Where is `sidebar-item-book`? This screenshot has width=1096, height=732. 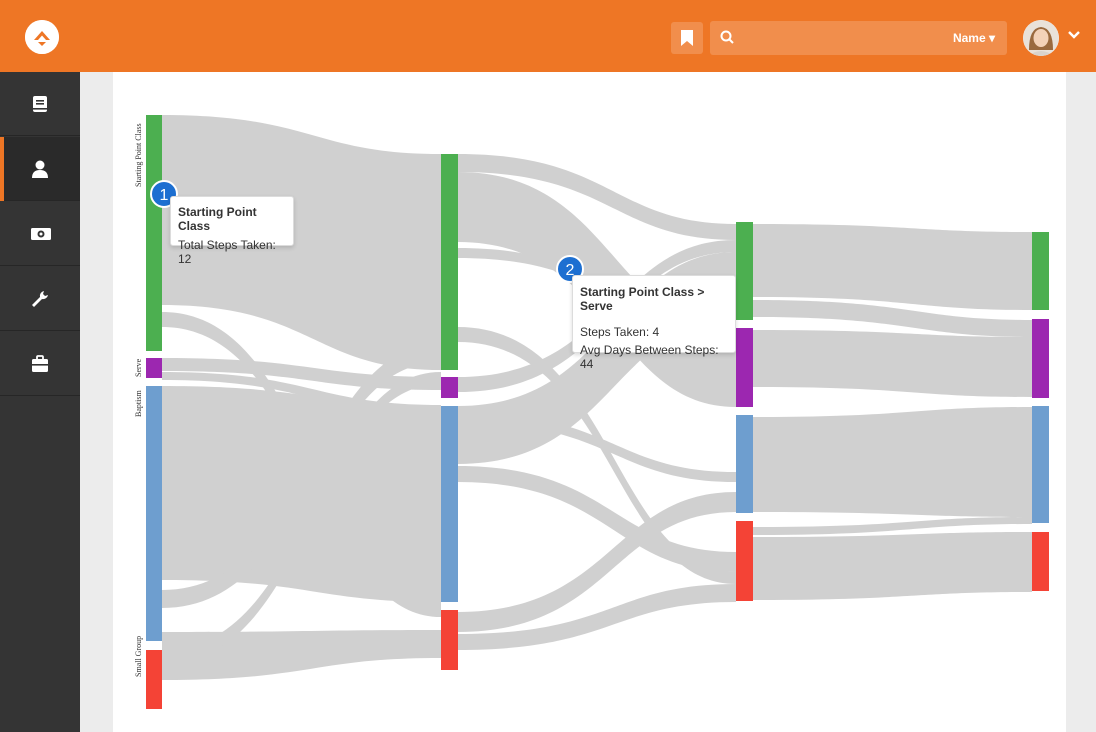
sidebar-item-book is located at coordinates (40, 104).